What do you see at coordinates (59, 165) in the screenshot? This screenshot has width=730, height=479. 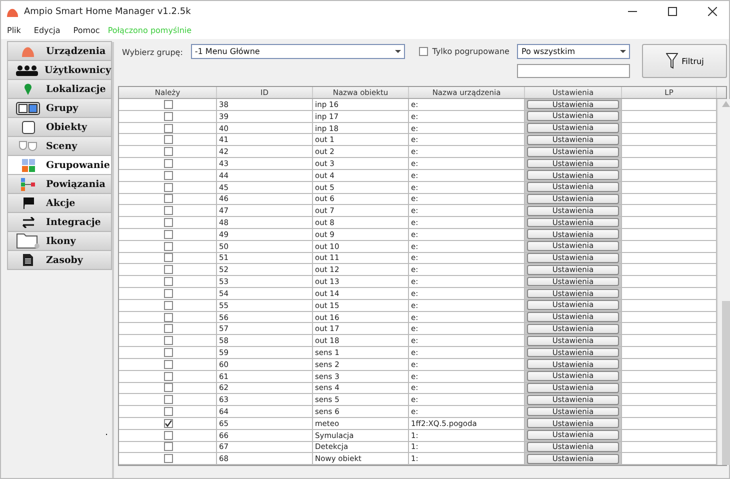 I see `sidebar-item: Grupowanie` at bounding box center [59, 165].